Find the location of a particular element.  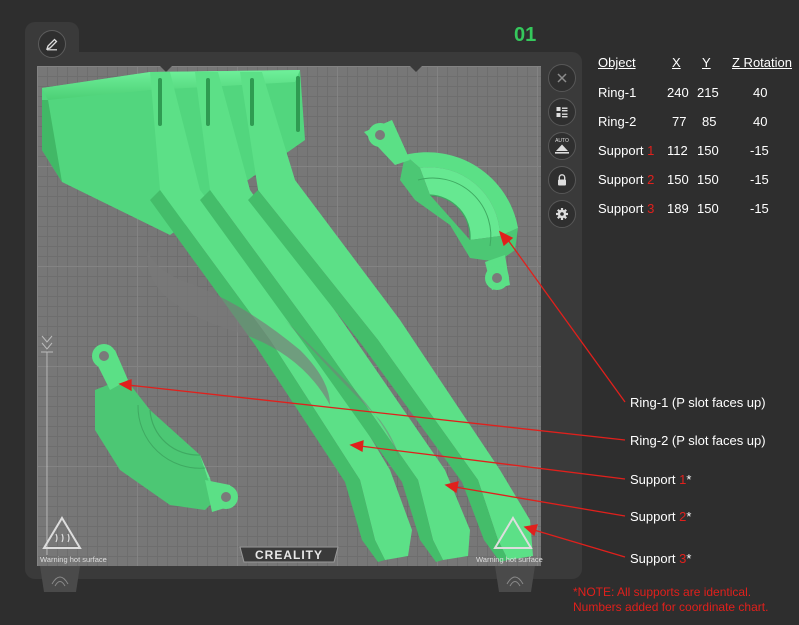

callout-support-3: Support 3* is located at coordinates (661, 558).